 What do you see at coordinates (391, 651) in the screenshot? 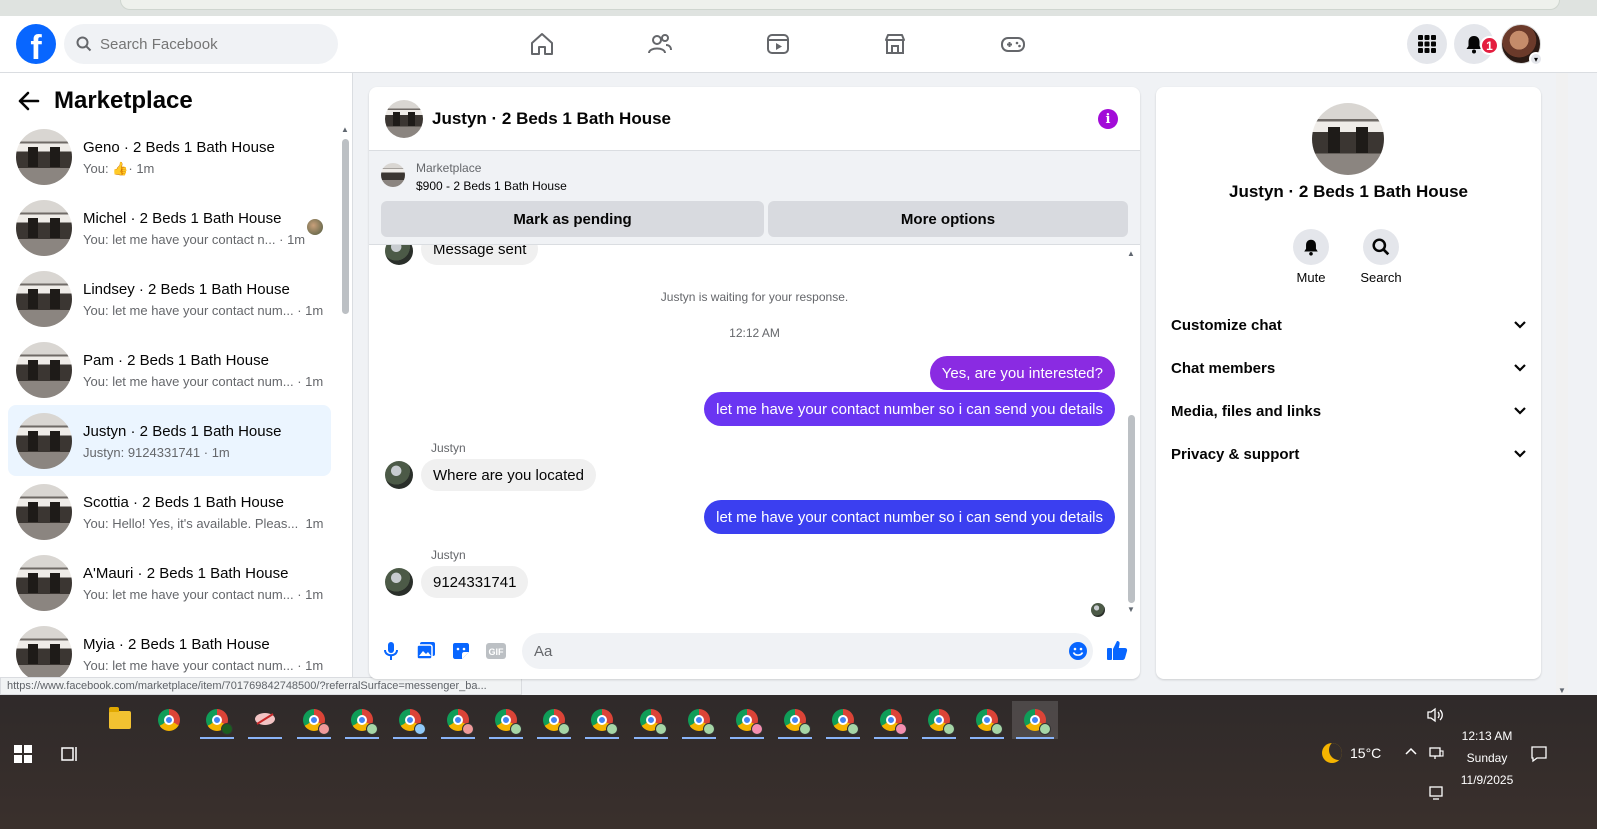
I see `microphone-icon` at bounding box center [391, 651].